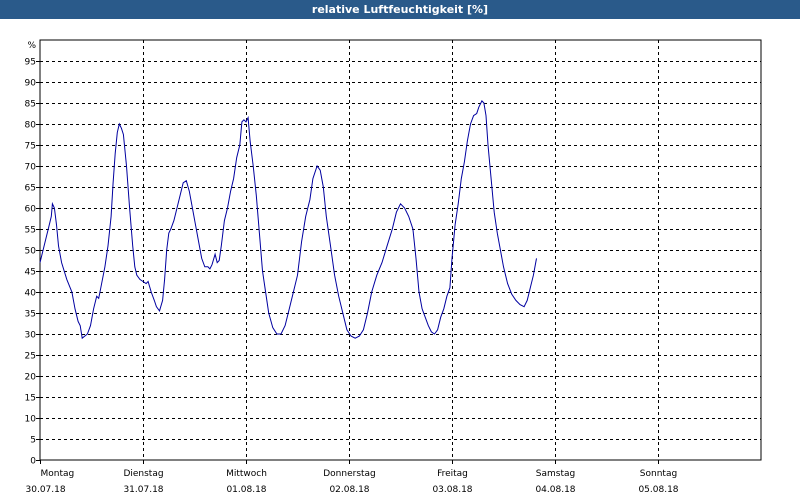 The height and width of the screenshot is (500, 800). Describe the element at coordinates (349, 474) in the screenshot. I see `x-tick-weekday: Donnerstag` at that location.